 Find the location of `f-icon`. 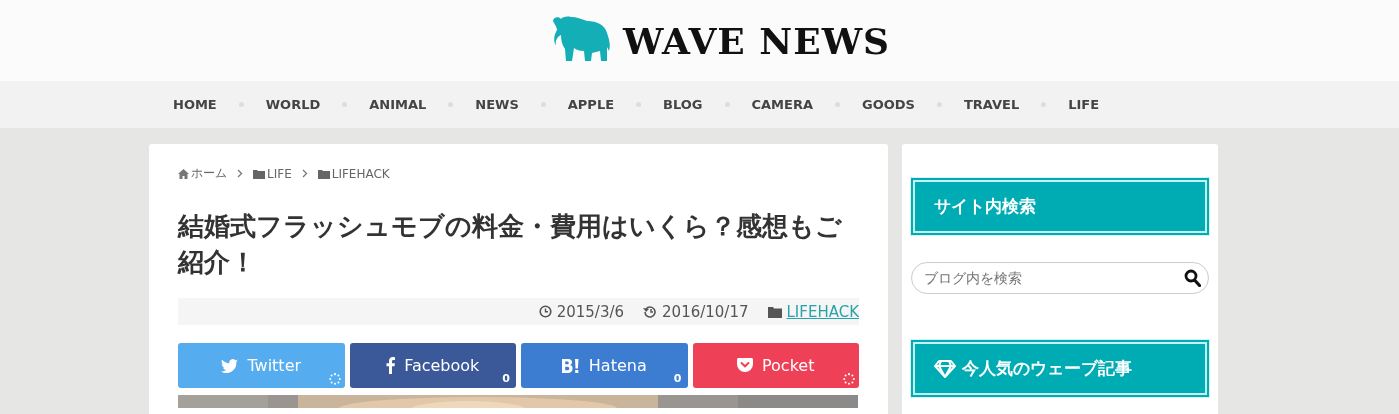

f-icon is located at coordinates (391, 365).